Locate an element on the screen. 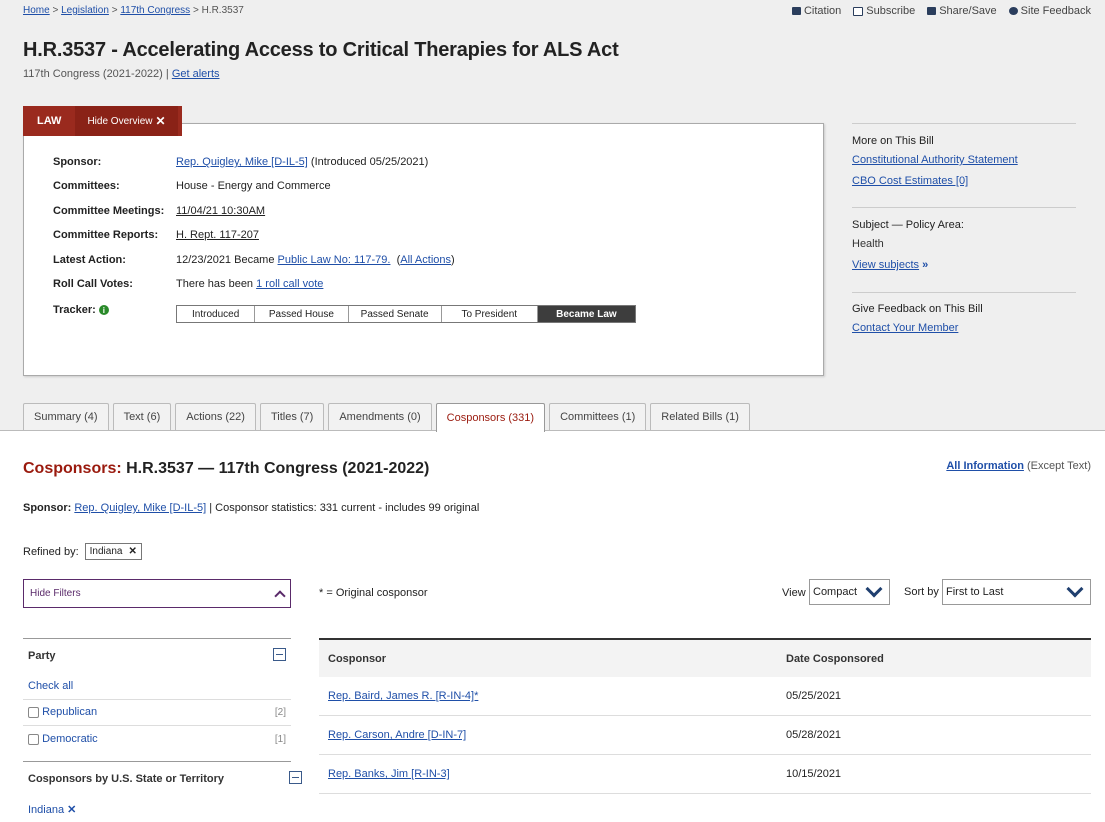  congress-label: 117th Congress (2021-2022) is located at coordinates (93, 74).